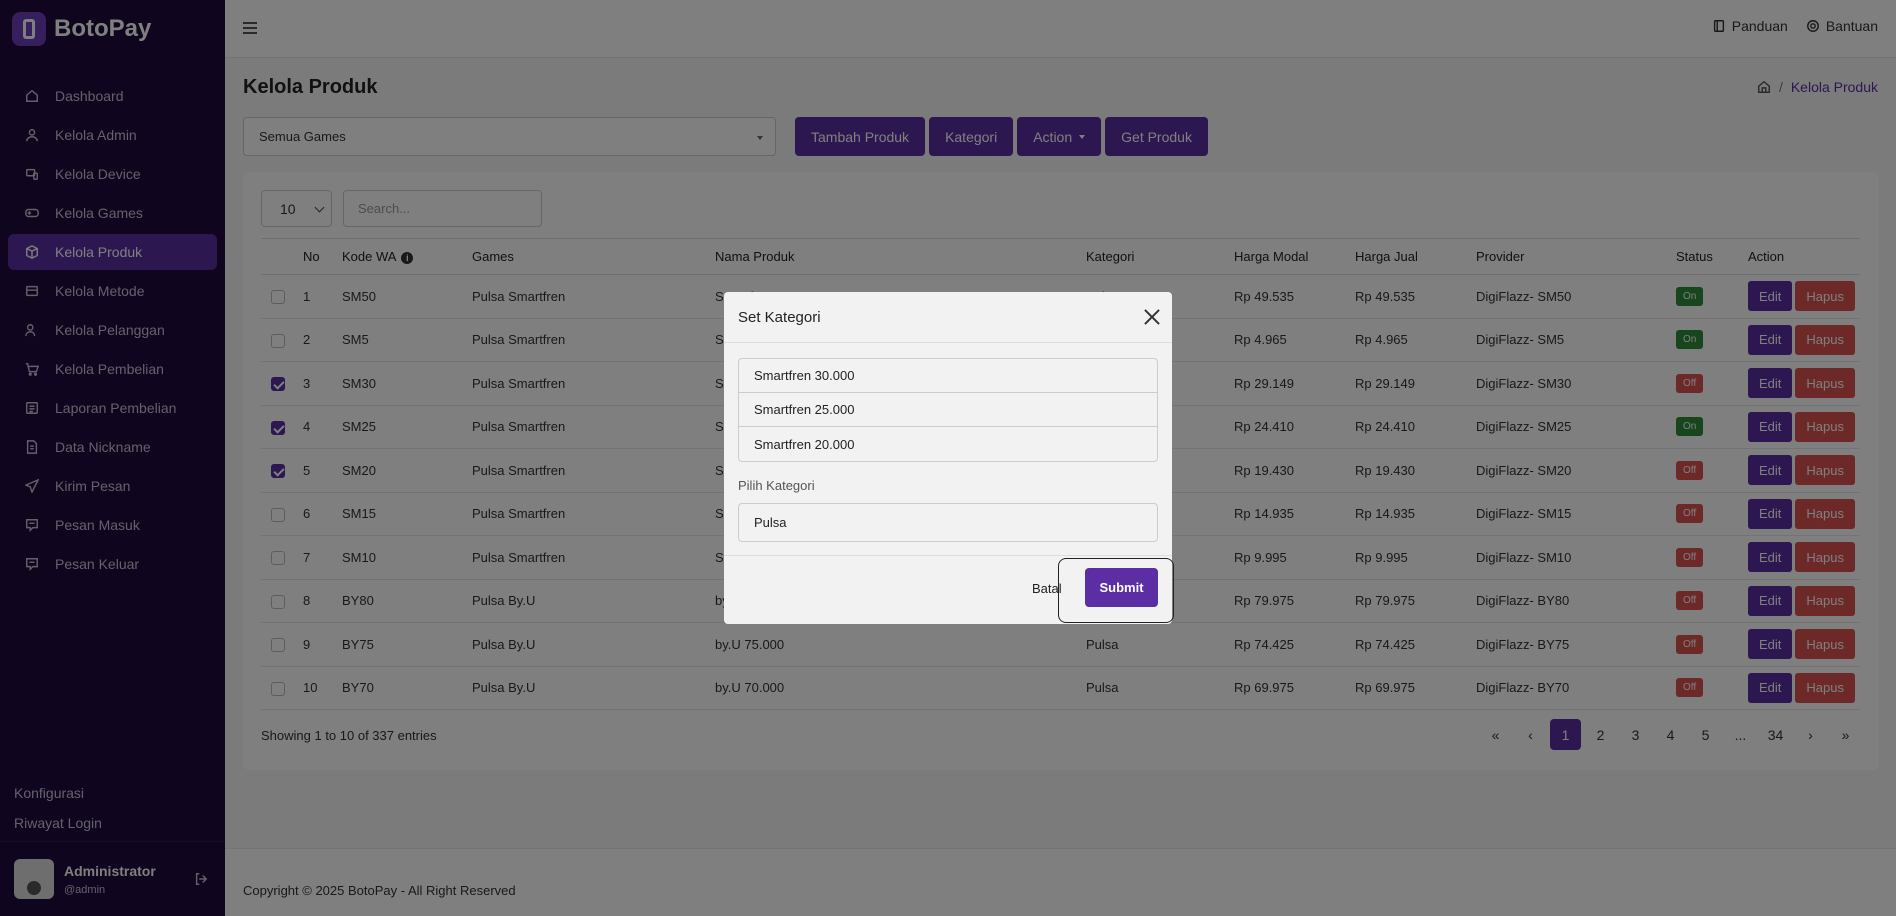 The height and width of the screenshot is (916, 1896). Describe the element at coordinates (948, 376) in the screenshot. I see `selected-product-item: Smartfren 30.000` at that location.